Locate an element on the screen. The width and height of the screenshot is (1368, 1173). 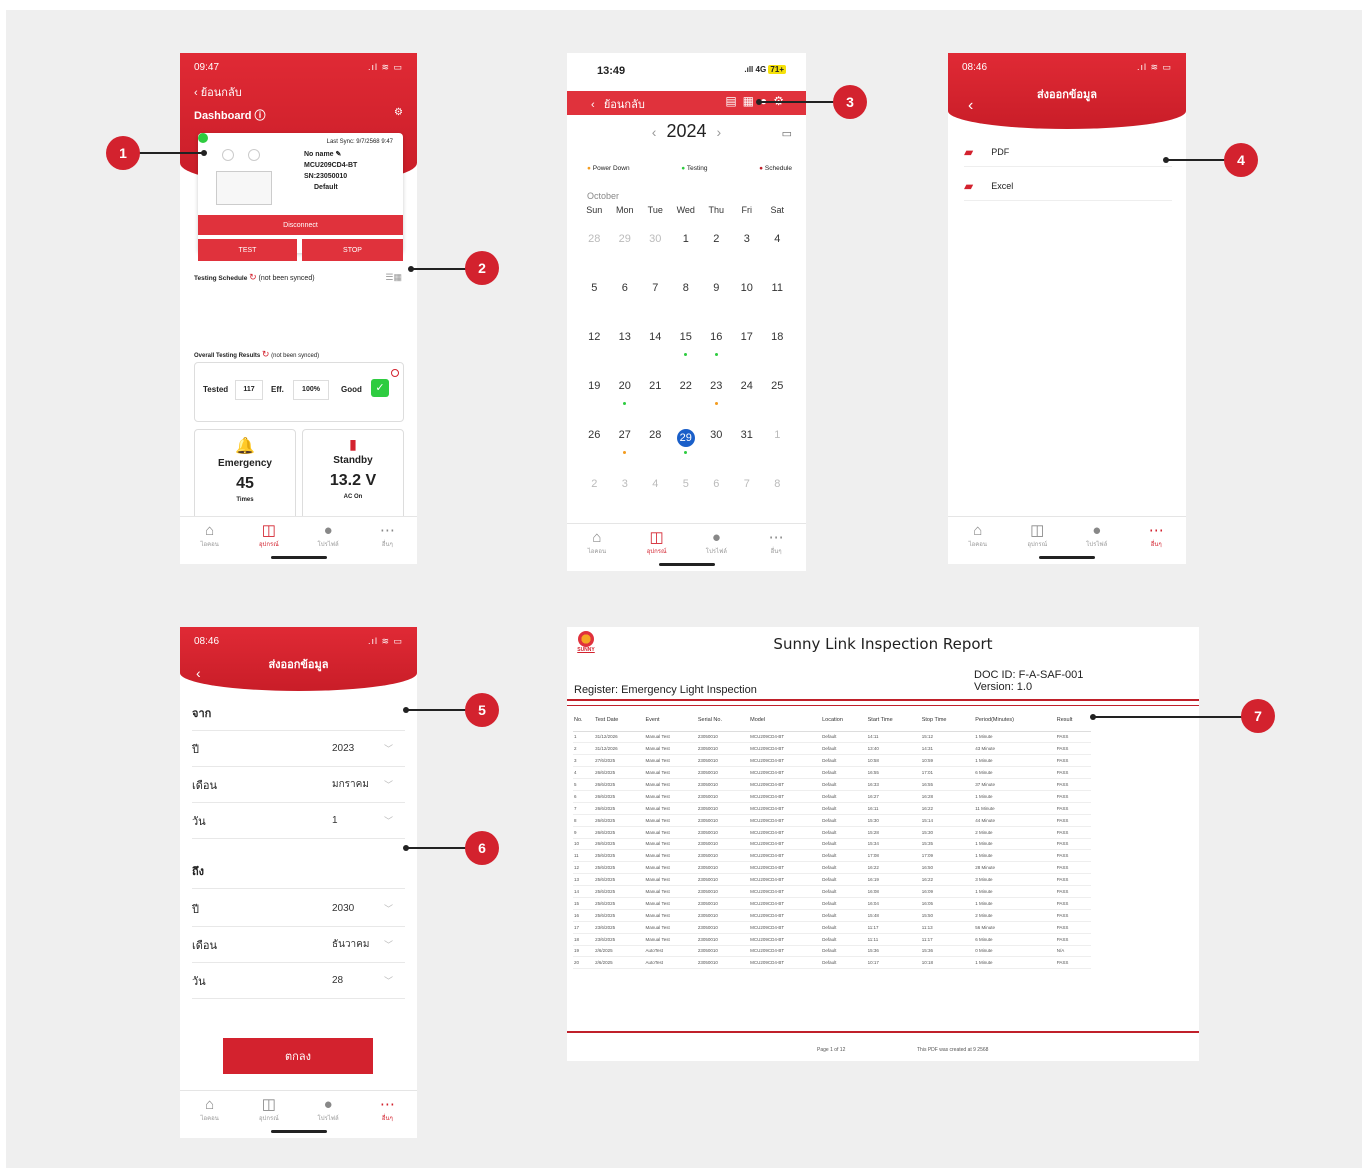
table-cell: 10:58 is located at coordinates (893, 761).